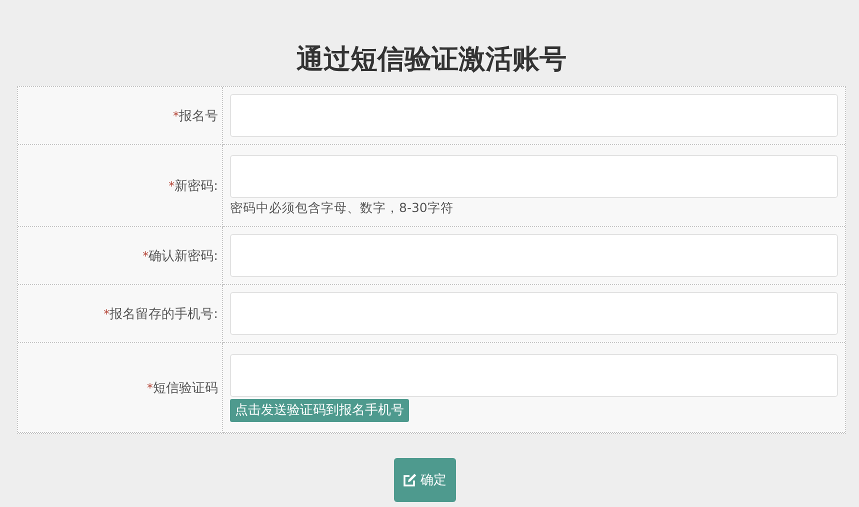 Image resolution: width=859 pixels, height=507 pixels. Describe the element at coordinates (425, 480) in the screenshot. I see `confirm-button: 确定` at that location.